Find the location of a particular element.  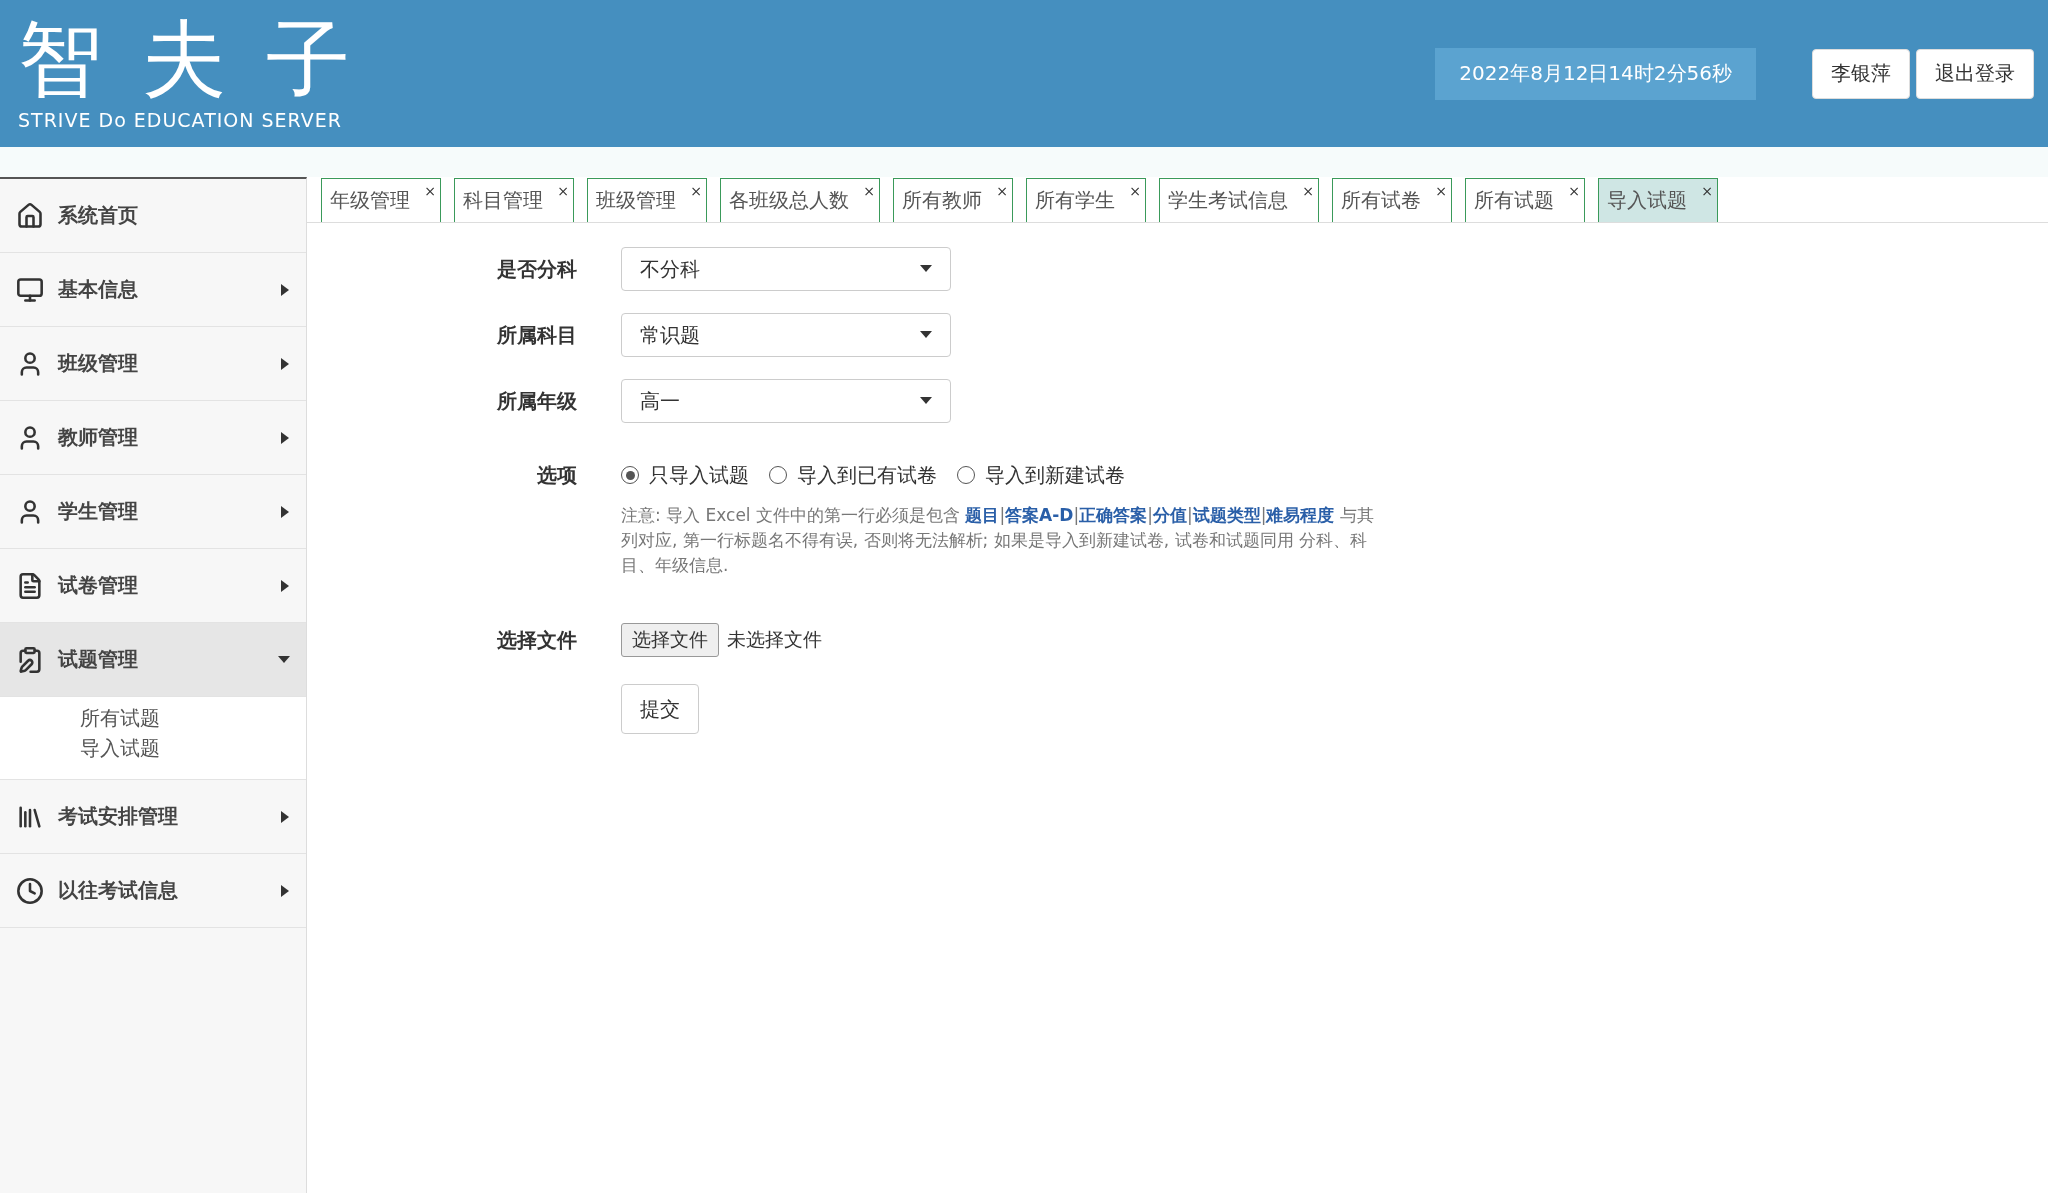

tab-label: 导入试题 is located at coordinates (1647, 200).